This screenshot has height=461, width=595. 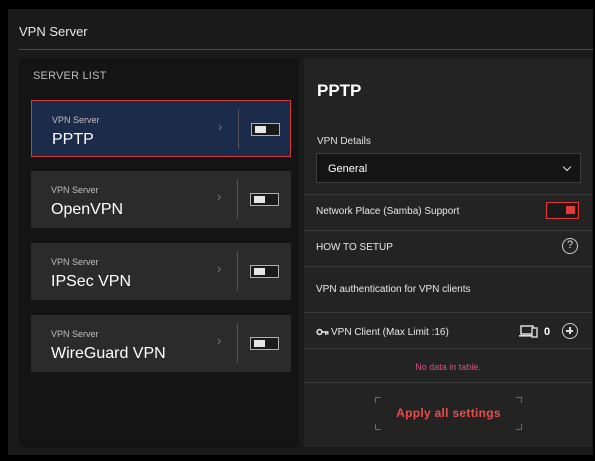 What do you see at coordinates (390, 332) in the screenshot?
I see `vpn-client-label: VPN Client (Max Limit :16)` at bounding box center [390, 332].